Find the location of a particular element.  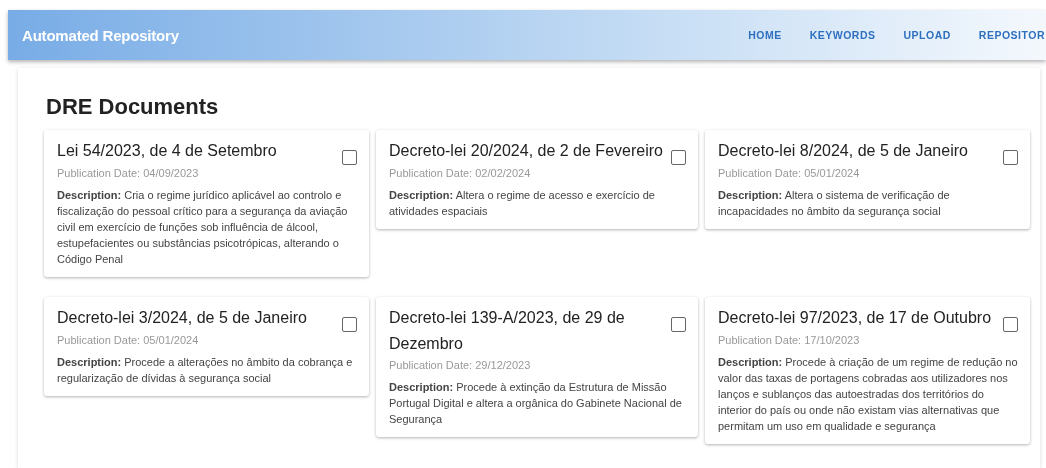

nav-link: HOME is located at coordinates (765, 35).